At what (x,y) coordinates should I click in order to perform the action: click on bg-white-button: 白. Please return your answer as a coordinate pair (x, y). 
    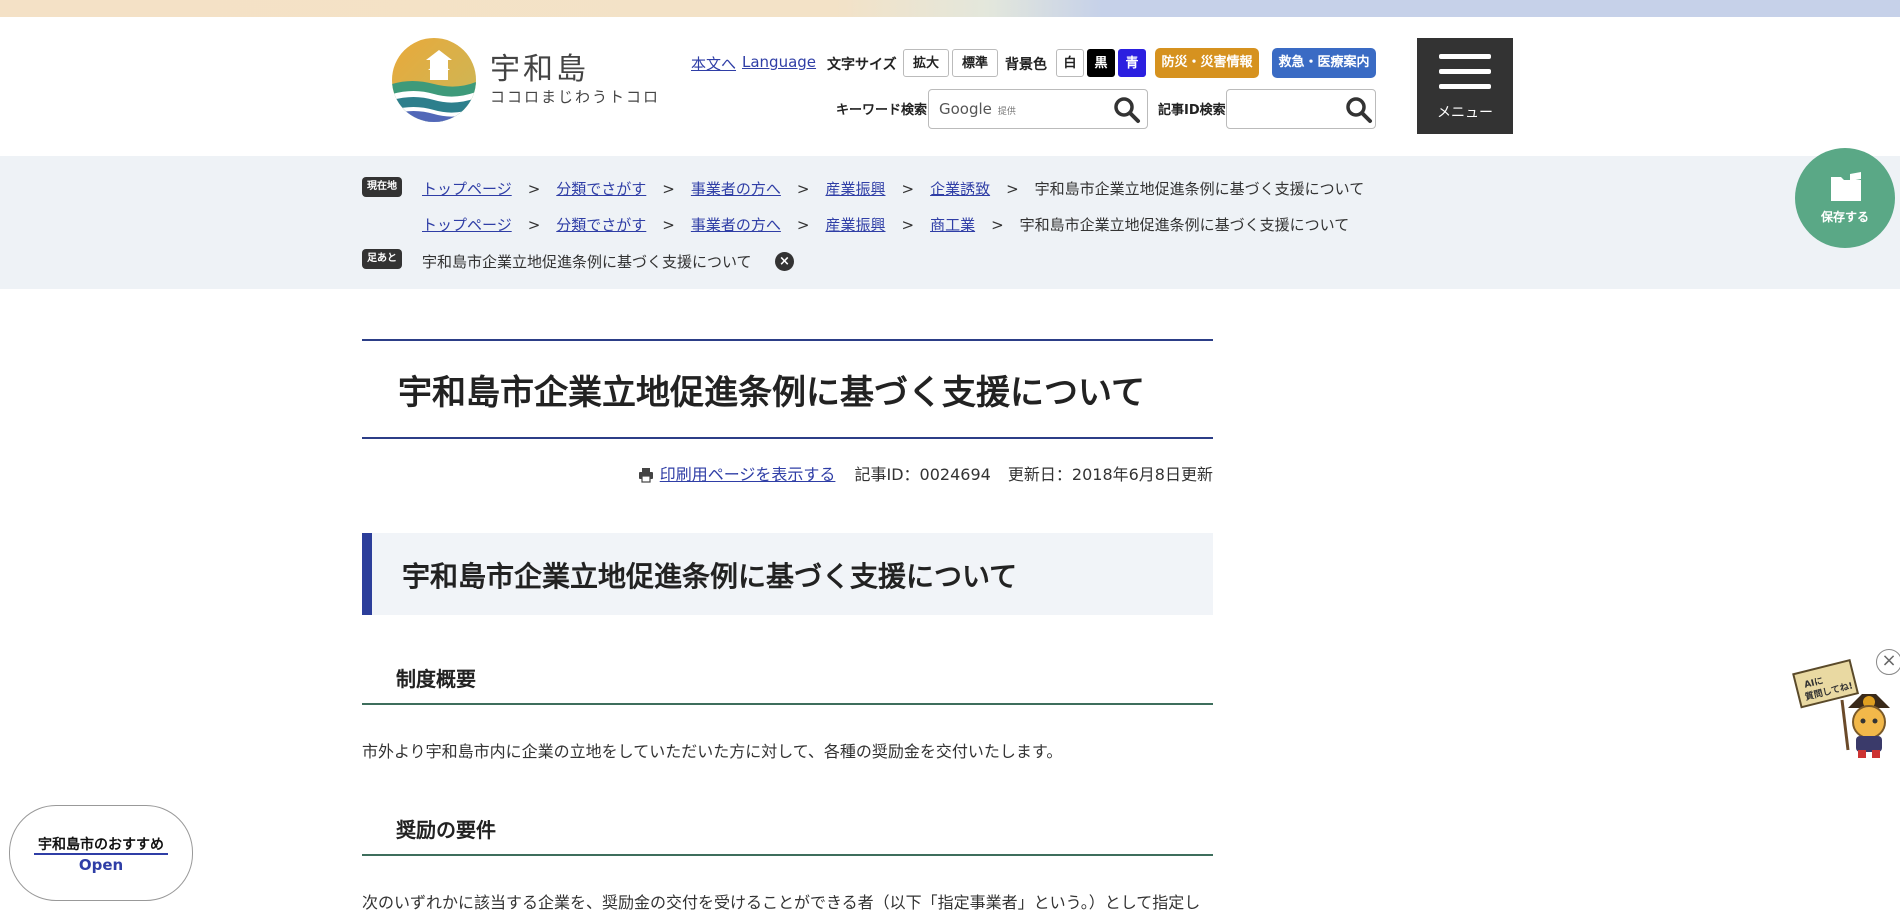
    Looking at the image, I should click on (1070, 63).